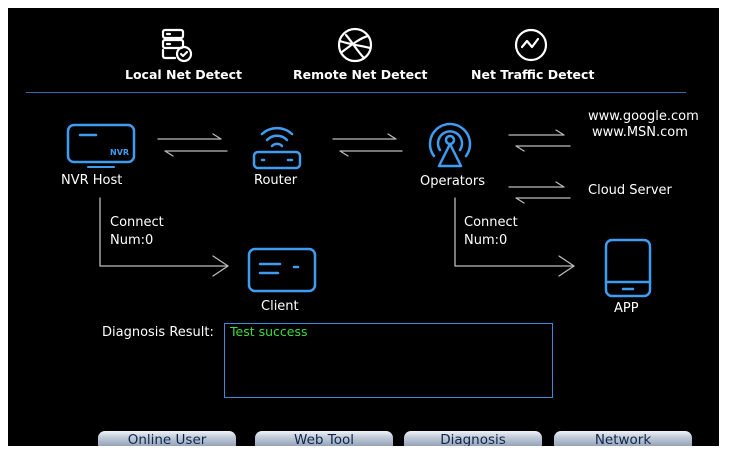 This screenshot has width=733, height=454. Describe the element at coordinates (269, 331) in the screenshot. I see `diagnosis-result-text: Test success` at that location.